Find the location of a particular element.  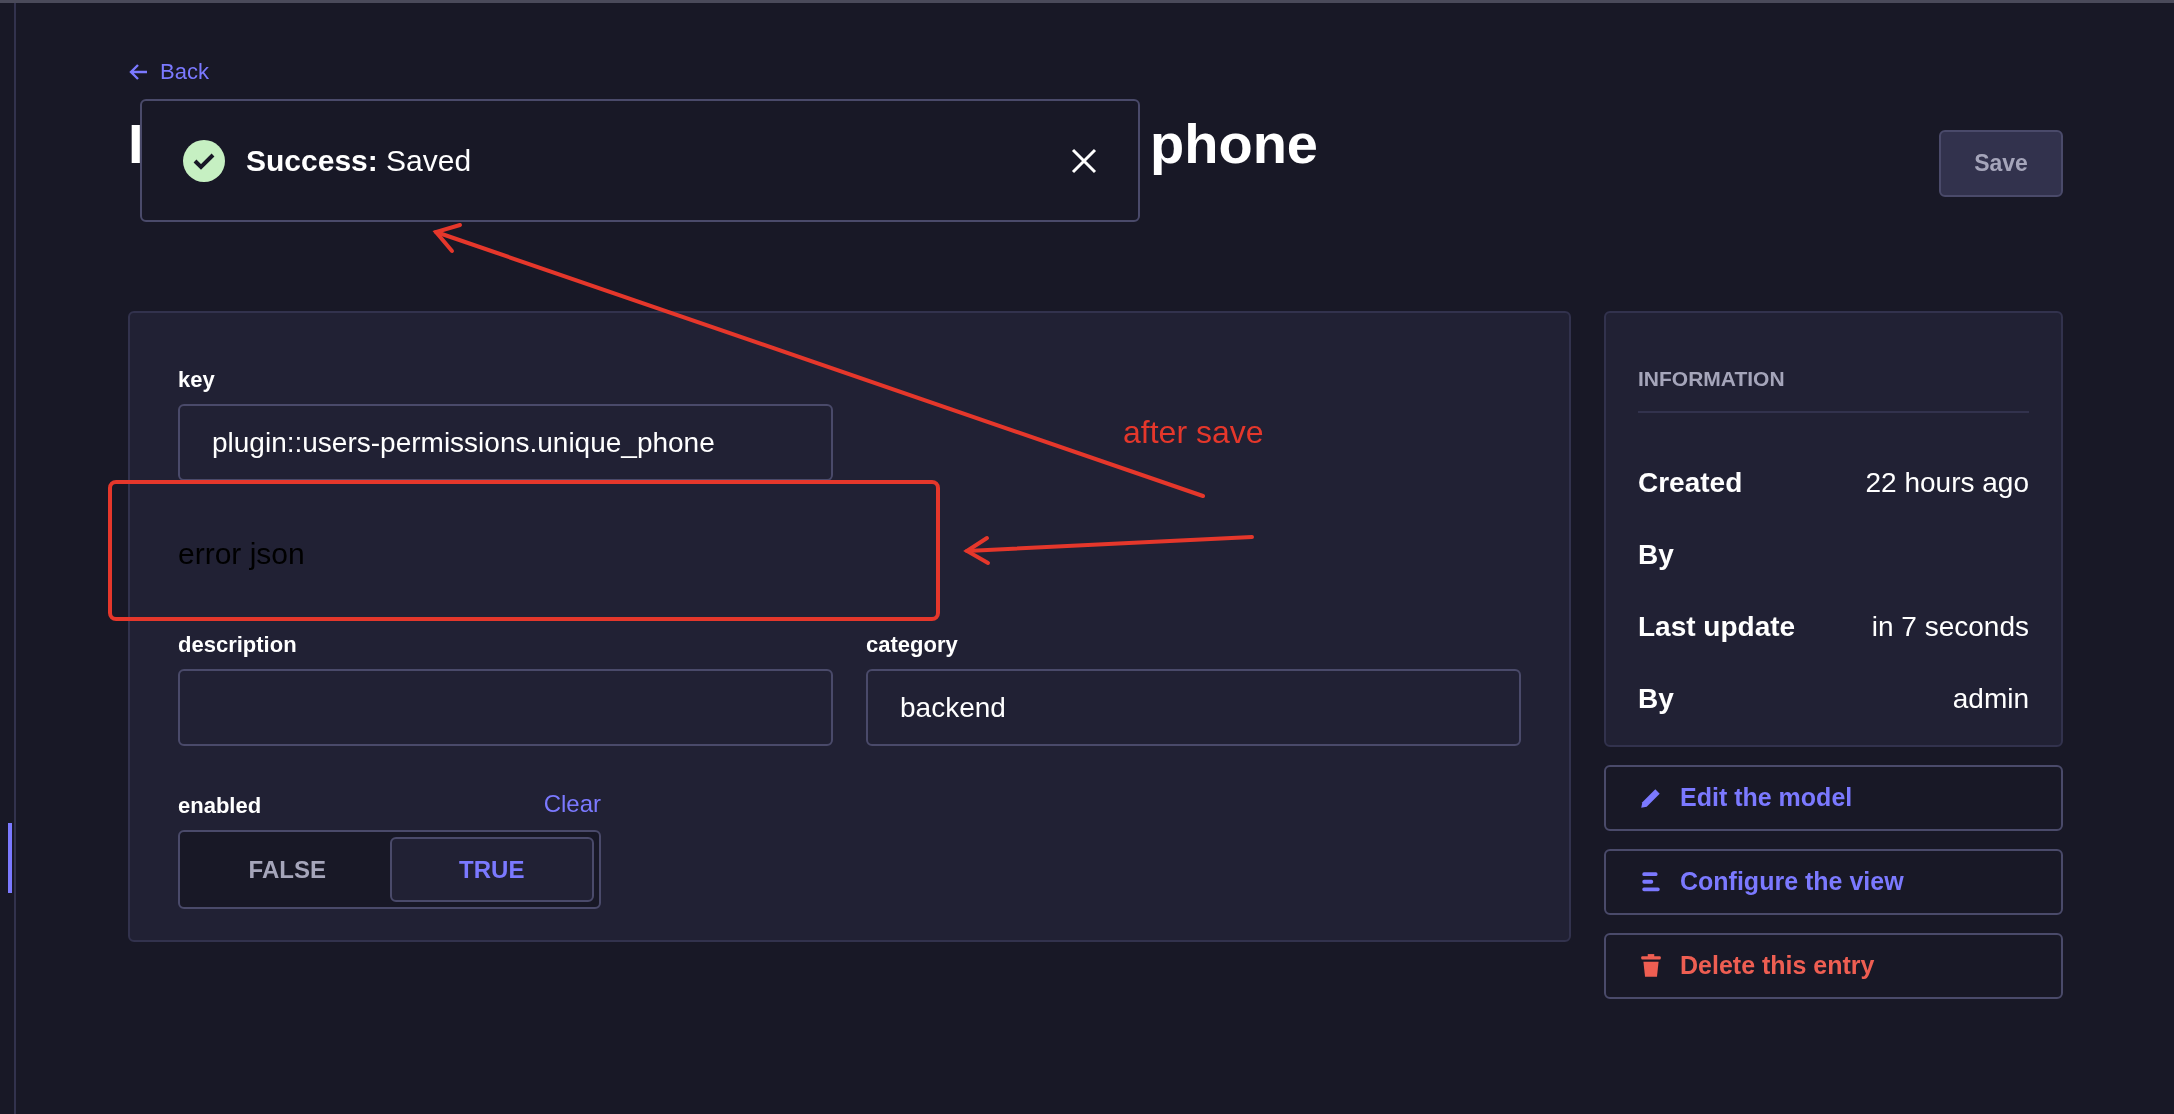

info-label: Created is located at coordinates (1690, 482).